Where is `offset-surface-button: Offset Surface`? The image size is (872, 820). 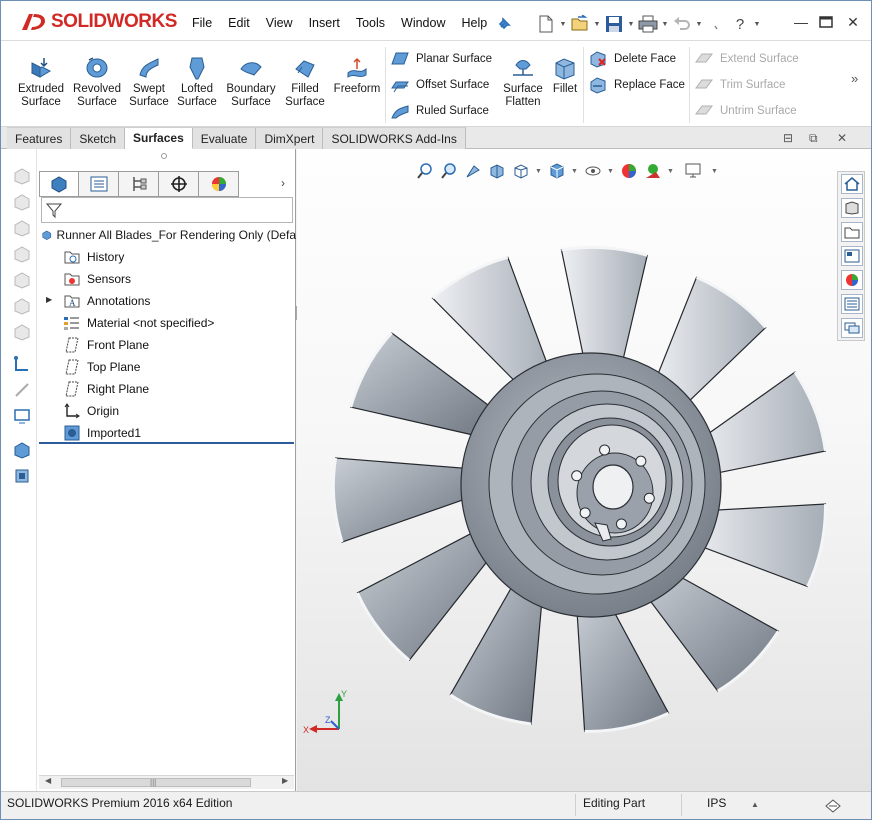 offset-surface-button: Offset Surface is located at coordinates (439, 85).